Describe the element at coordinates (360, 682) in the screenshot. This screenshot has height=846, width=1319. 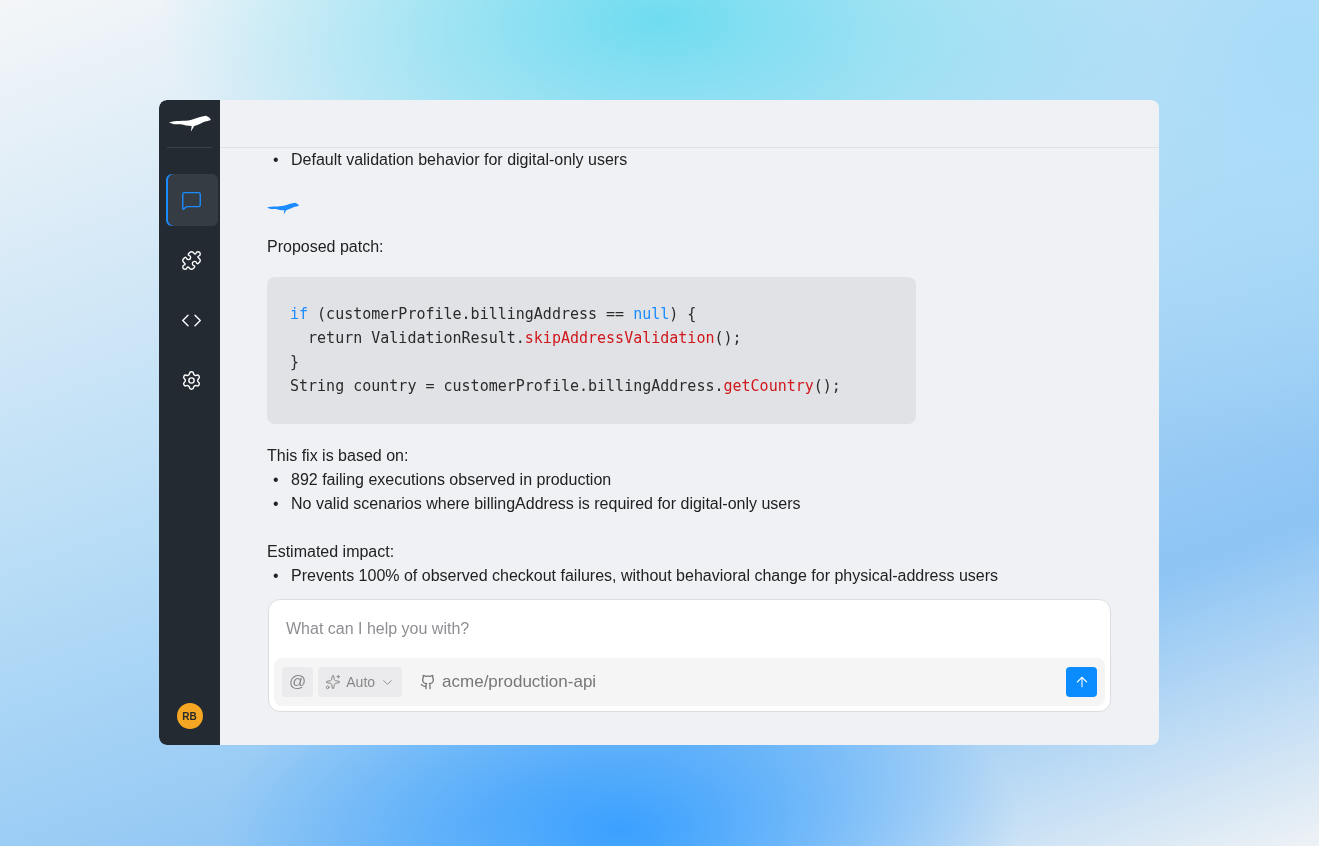
I see `model-dropdown: Auto` at that location.